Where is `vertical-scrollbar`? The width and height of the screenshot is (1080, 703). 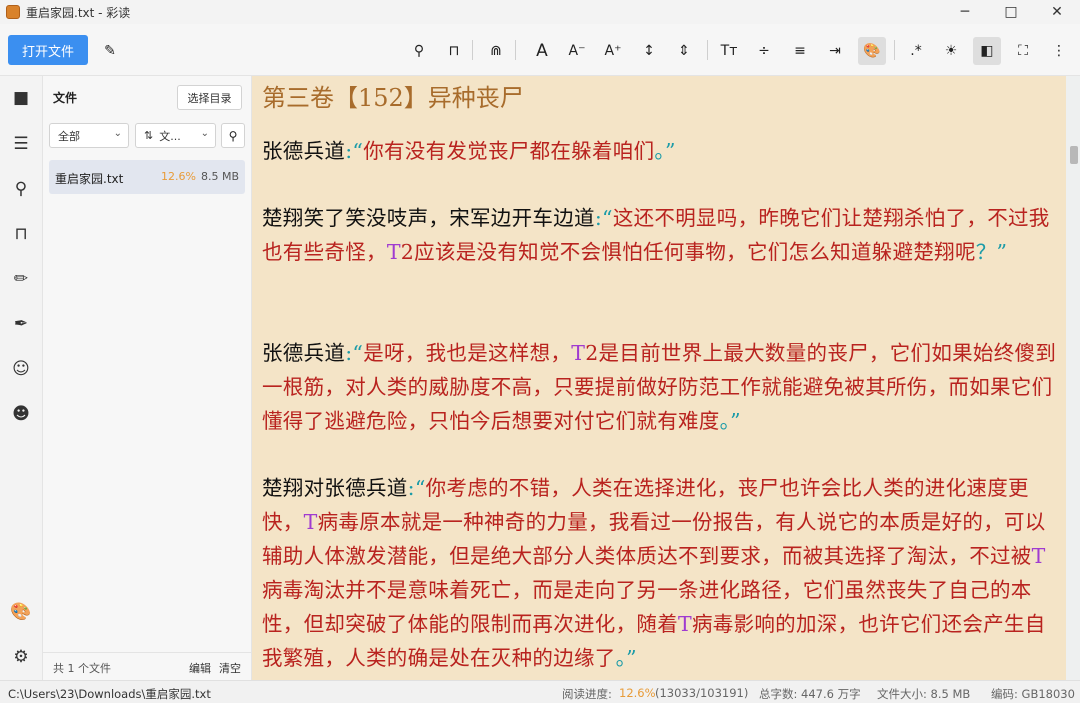
vertical-scrollbar is located at coordinates (1073, 378).